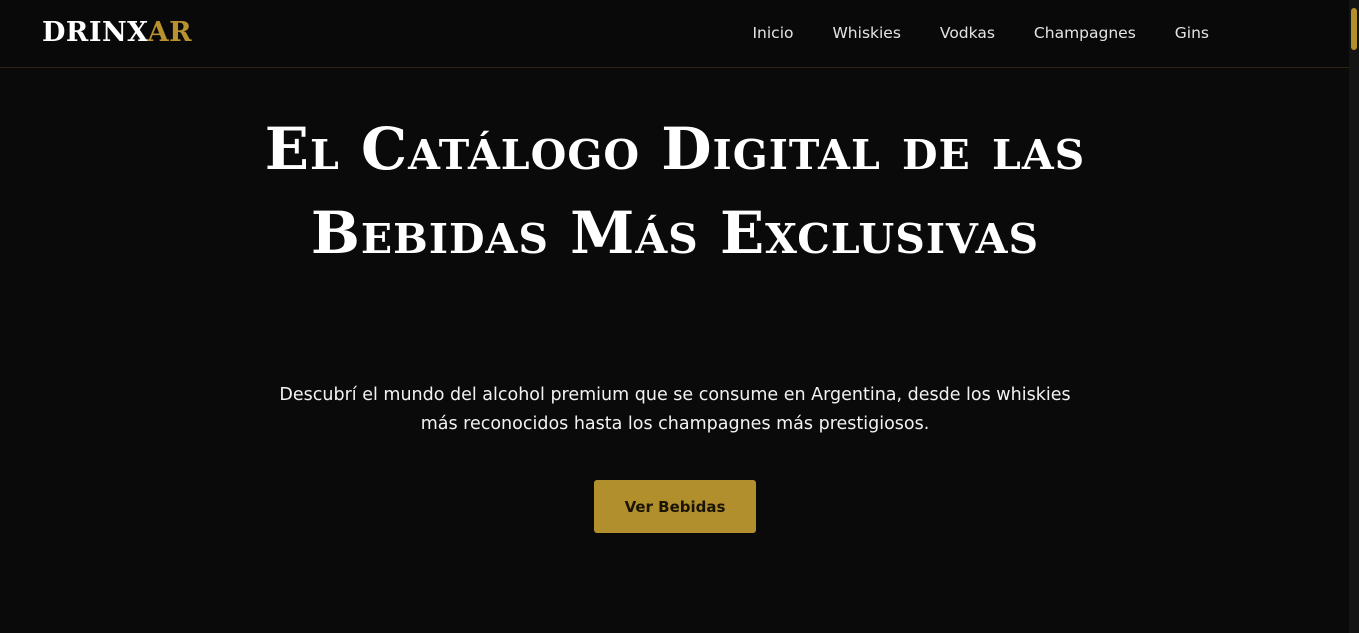 The height and width of the screenshot is (633, 1359). I want to click on logo-main-text: DRINX, so click(95, 32).